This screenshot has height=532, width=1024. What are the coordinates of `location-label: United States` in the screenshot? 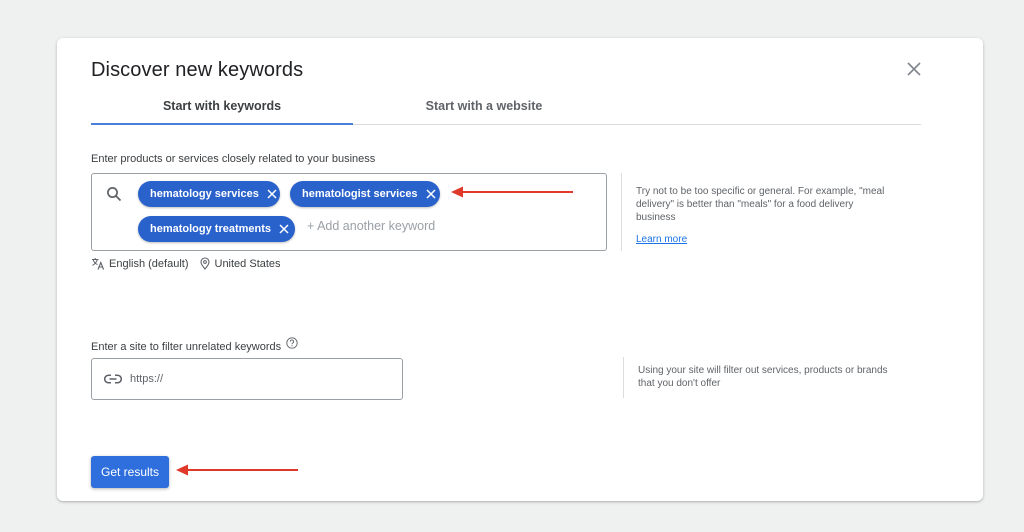 It's located at (247, 263).